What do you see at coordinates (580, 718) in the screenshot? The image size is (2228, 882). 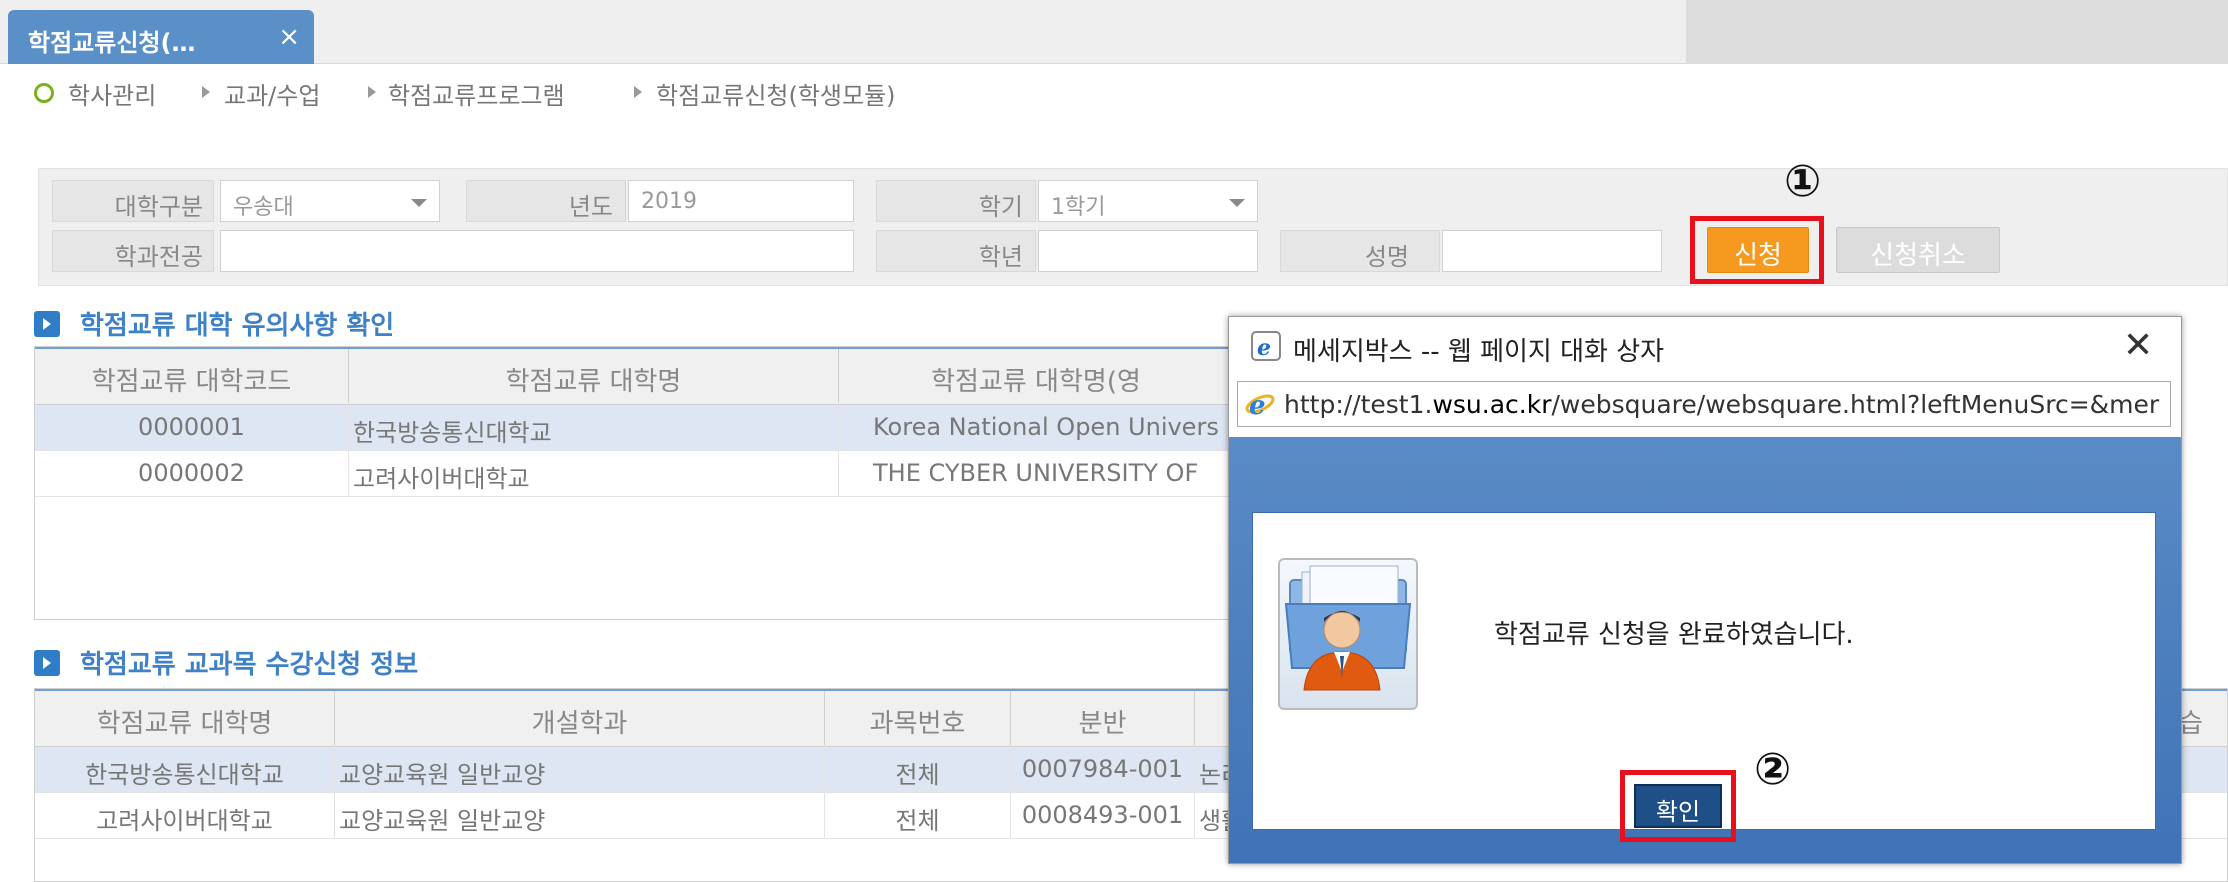 I see `column-header: 개설학과` at bounding box center [580, 718].